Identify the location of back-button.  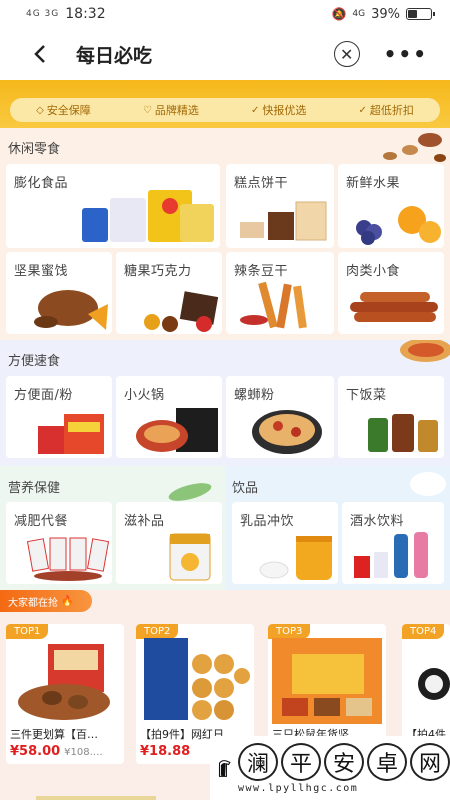
(40, 54).